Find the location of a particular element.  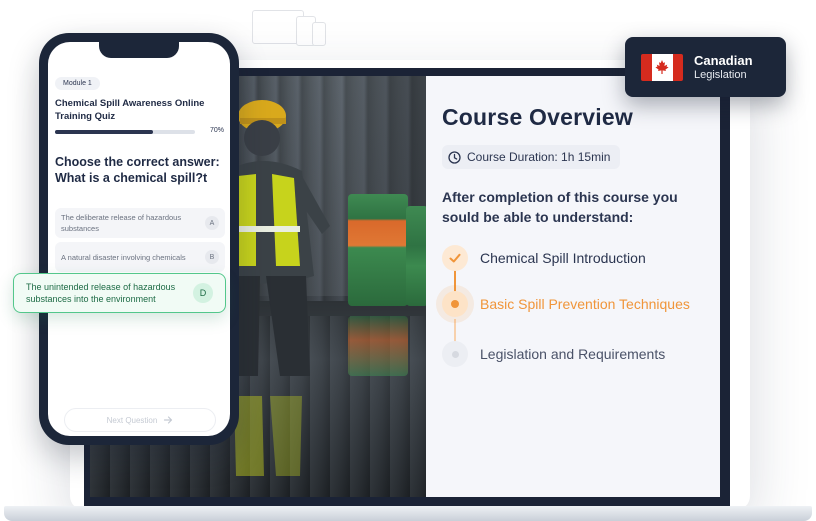

next-question-button: Next Question is located at coordinates (140, 420).